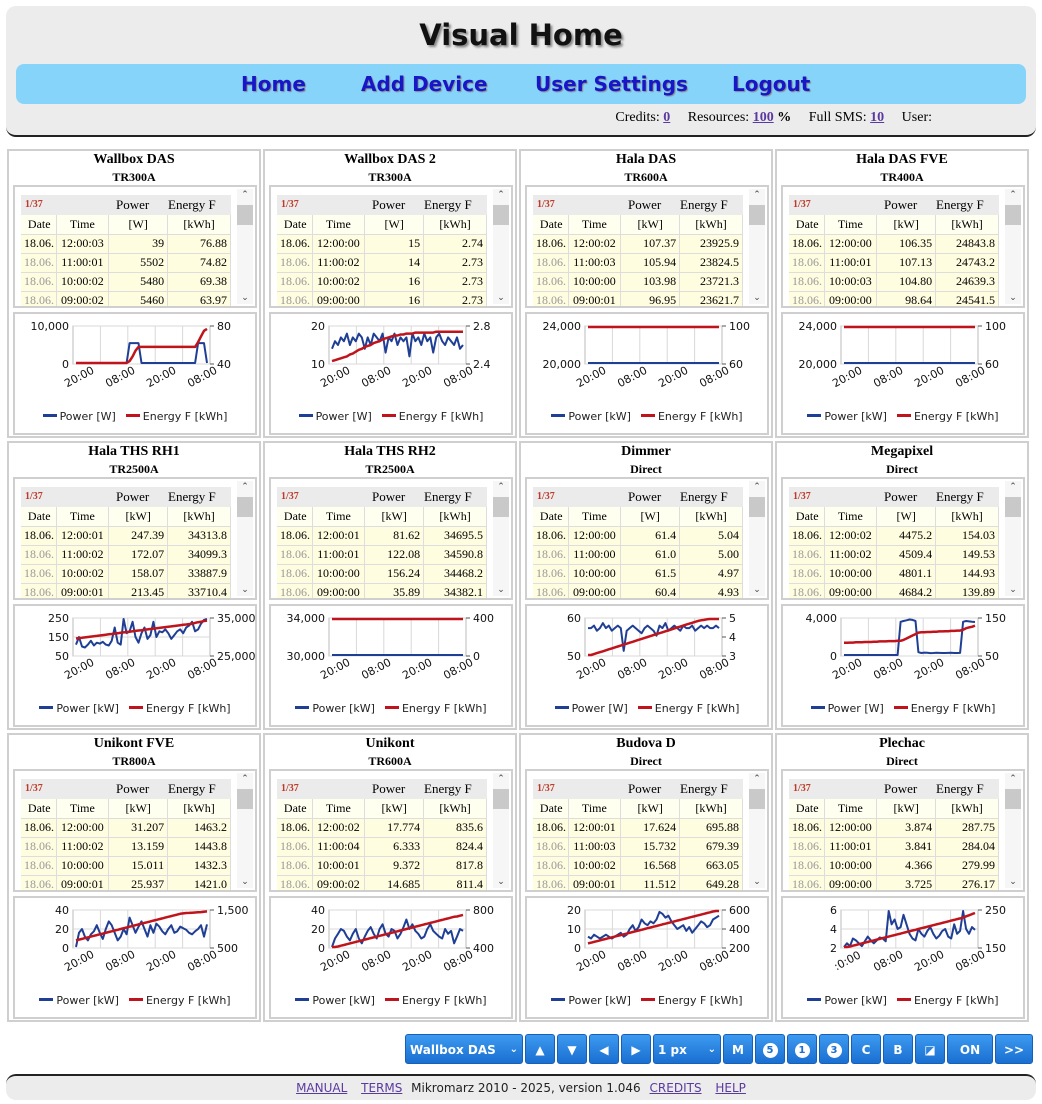 This screenshot has height=1104, width=1042. I want to click on device-name: Wallbox DAS 2, so click(390, 160).